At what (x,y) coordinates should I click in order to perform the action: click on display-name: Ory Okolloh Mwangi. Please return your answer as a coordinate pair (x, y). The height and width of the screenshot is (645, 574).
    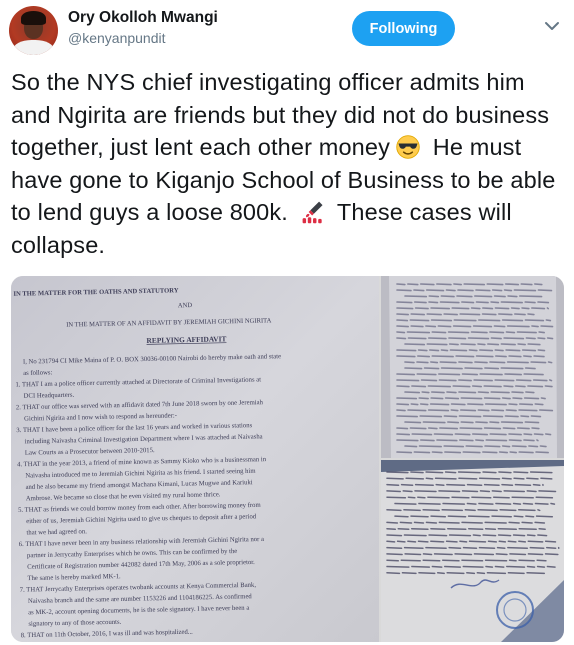
    Looking at the image, I should click on (143, 18).